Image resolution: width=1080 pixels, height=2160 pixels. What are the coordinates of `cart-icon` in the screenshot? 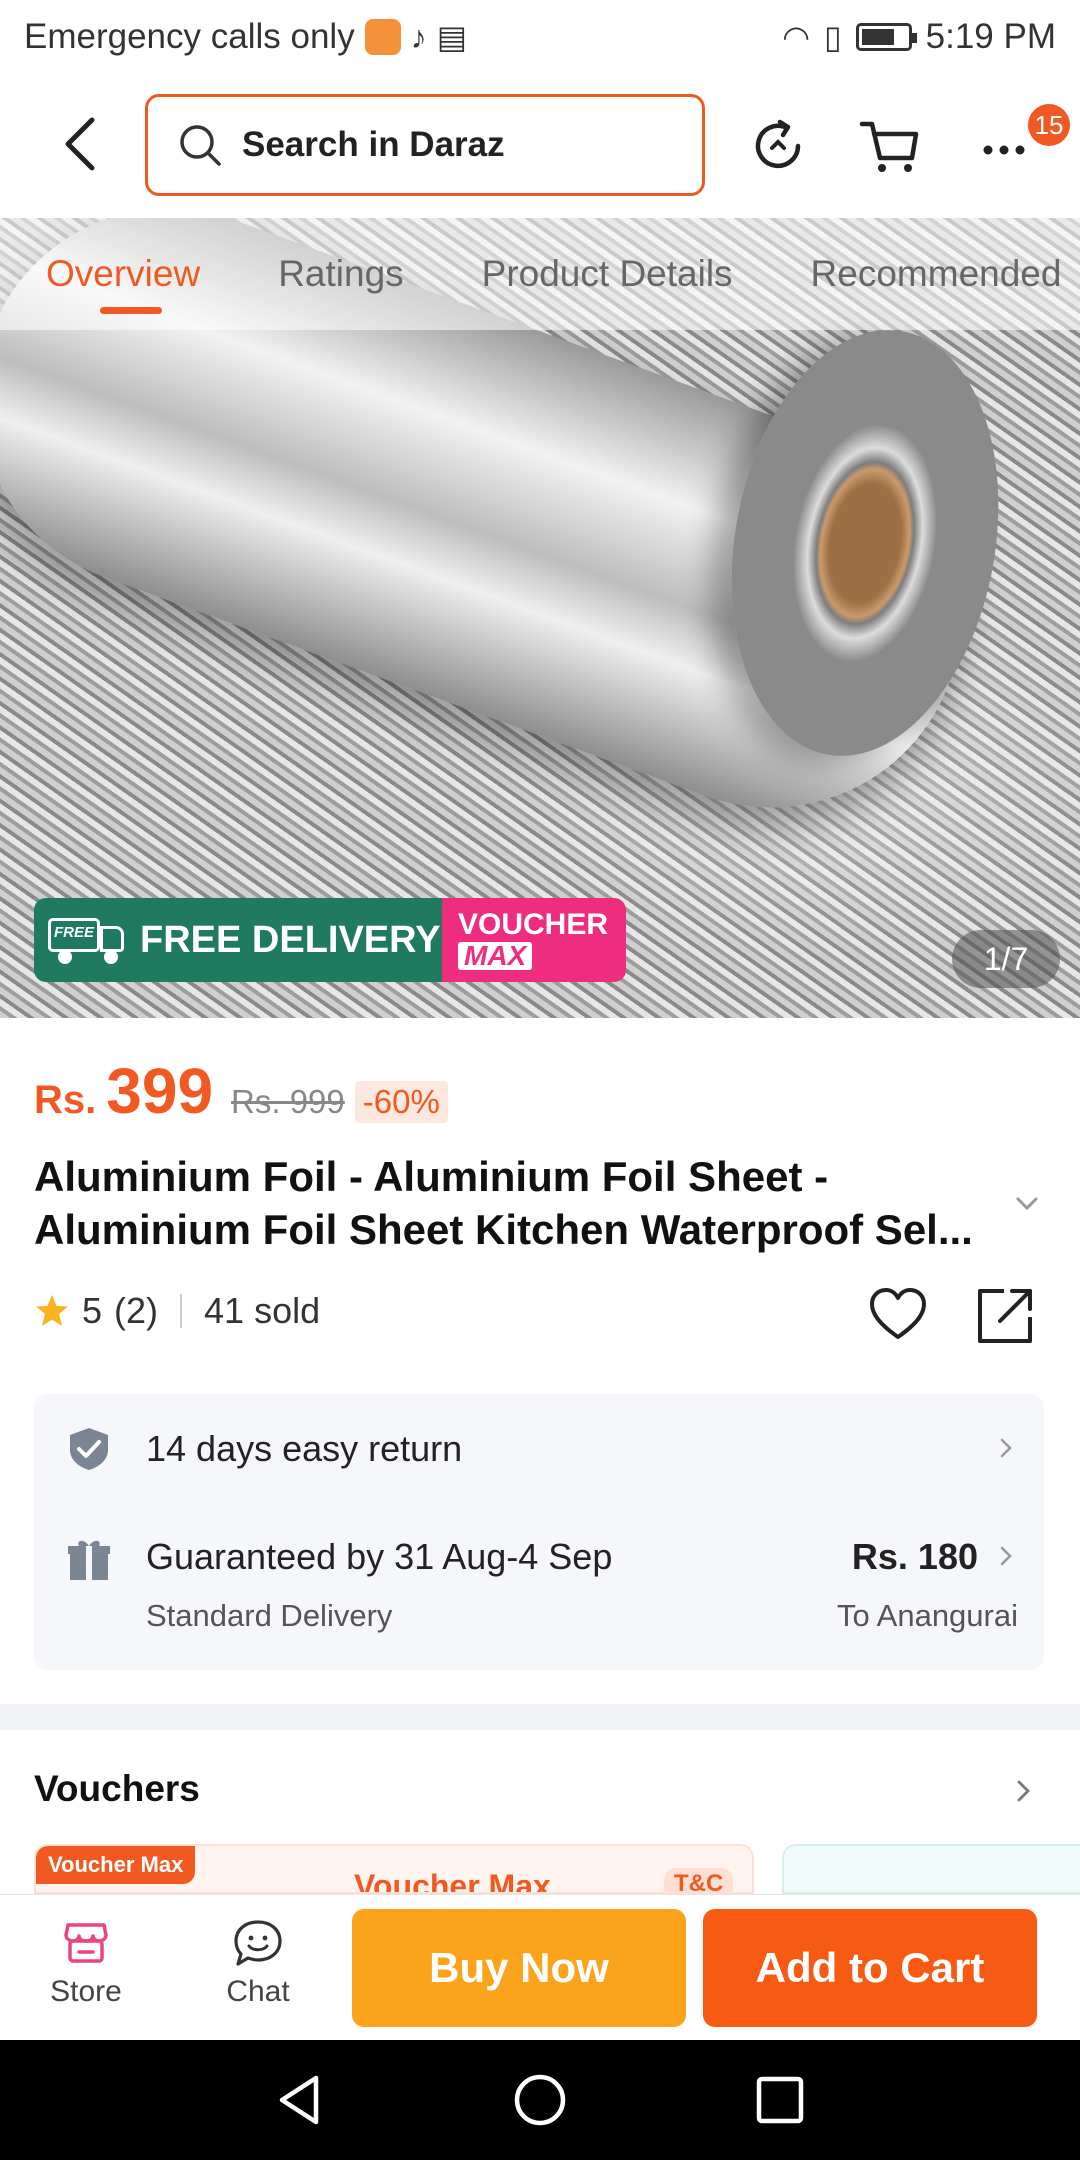 It's located at (890, 146).